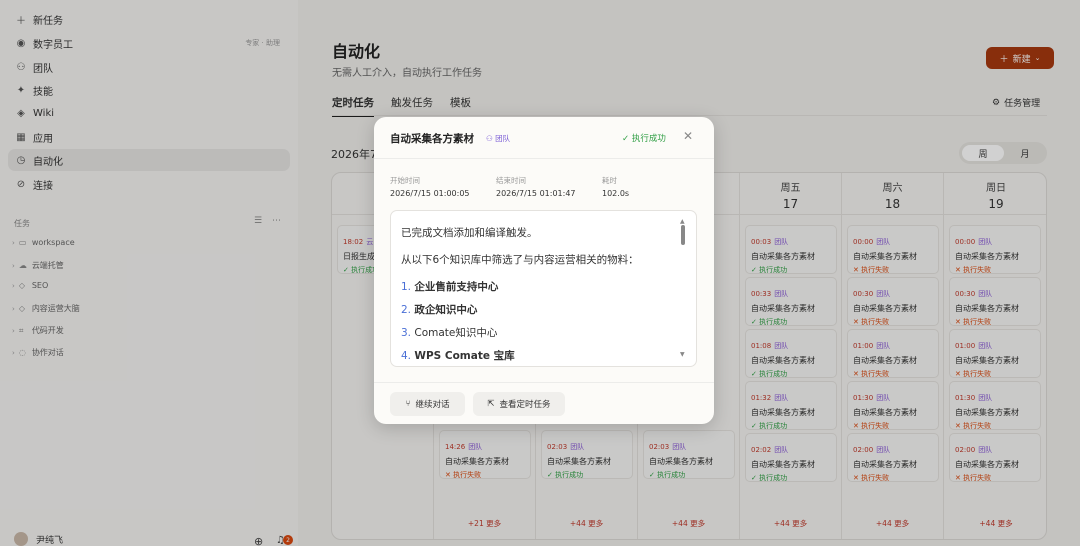  I want to click on duration-value: 102.0s, so click(616, 193).